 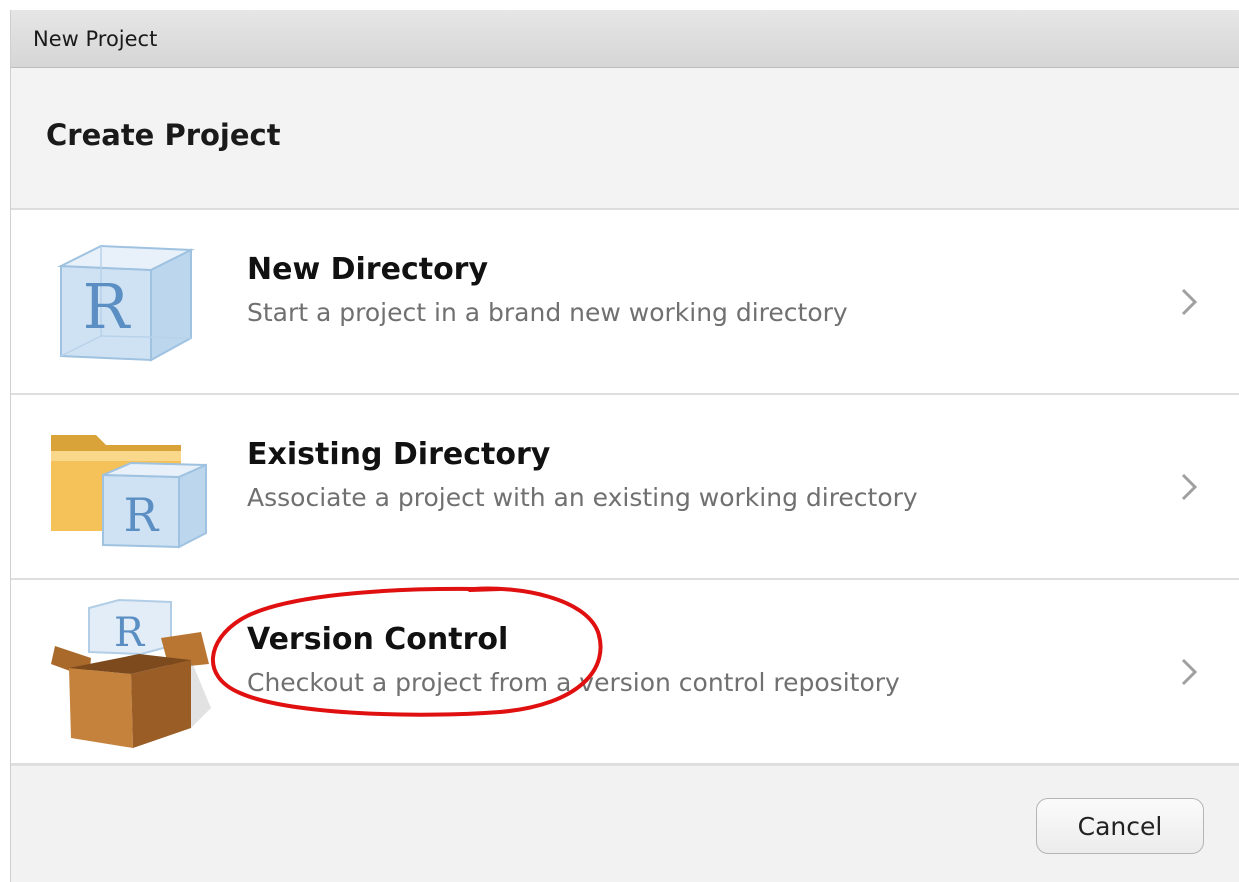 I want to click on option-title: Existing Directory, so click(x=399, y=454).